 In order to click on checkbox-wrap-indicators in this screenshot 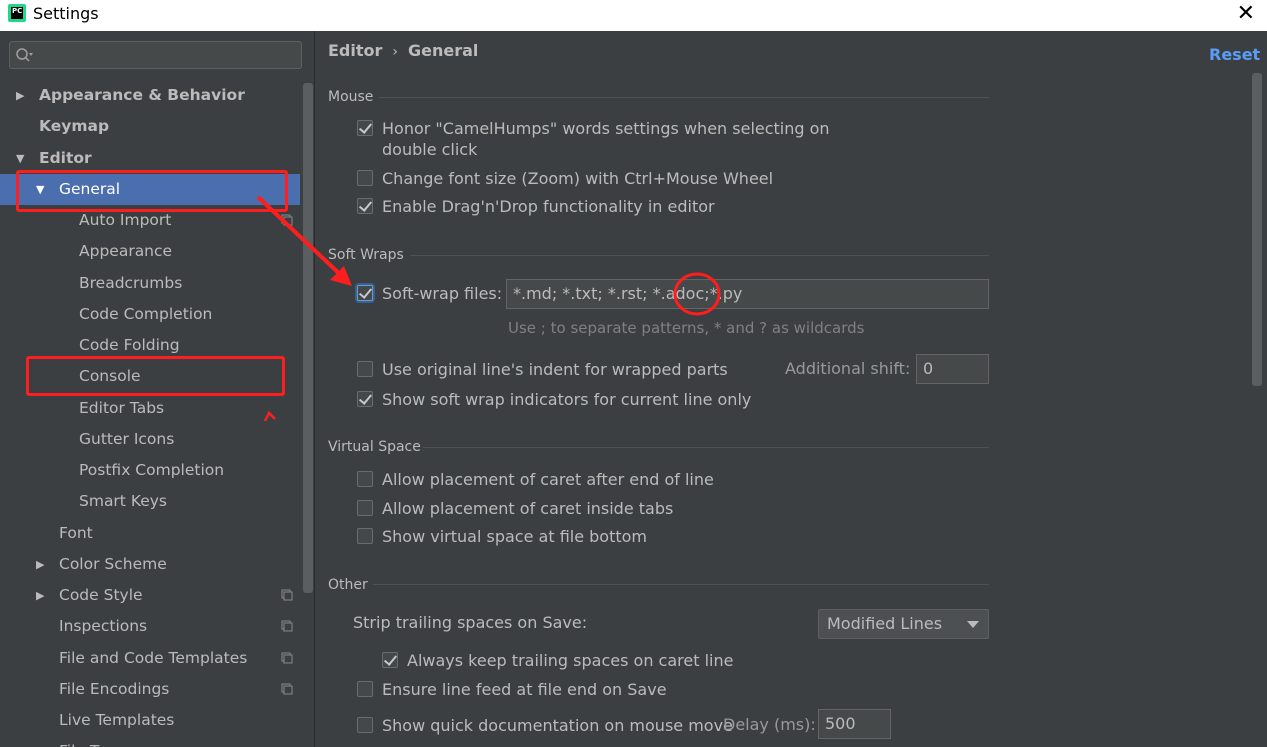, I will do `click(365, 399)`.